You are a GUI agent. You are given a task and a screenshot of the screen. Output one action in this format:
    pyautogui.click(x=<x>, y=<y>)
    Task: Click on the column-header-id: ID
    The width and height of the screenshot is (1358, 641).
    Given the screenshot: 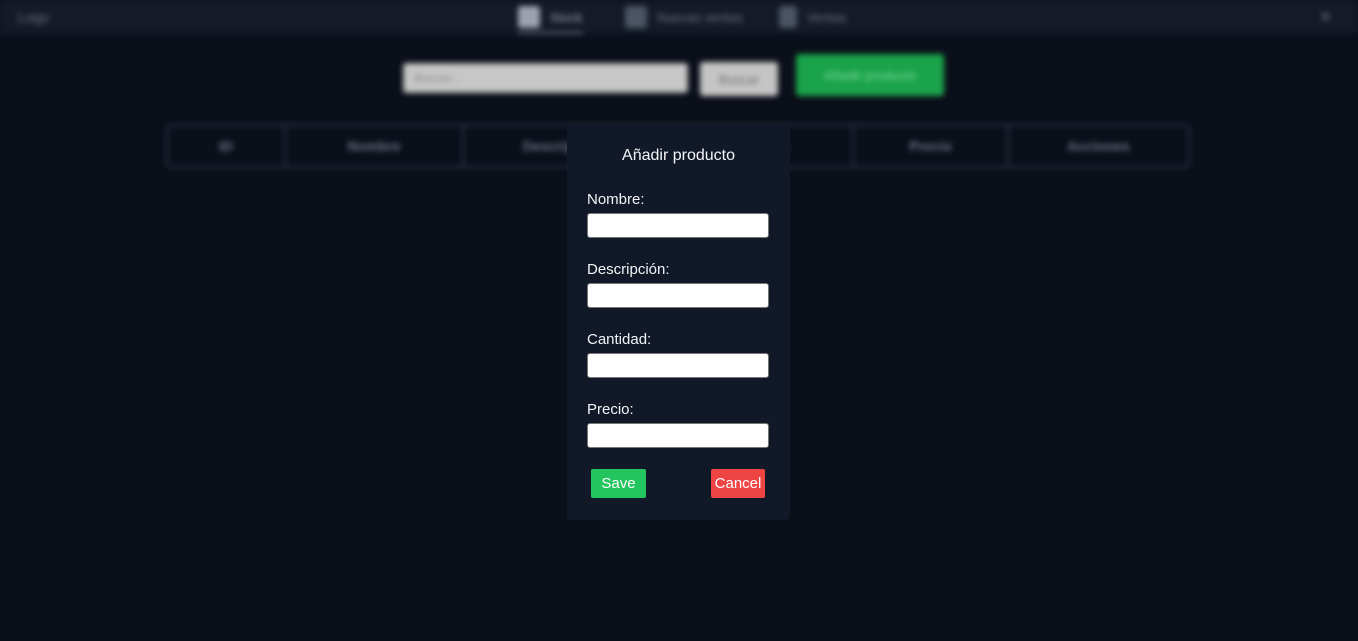 What is the action you would take?
    pyautogui.click(x=227, y=146)
    